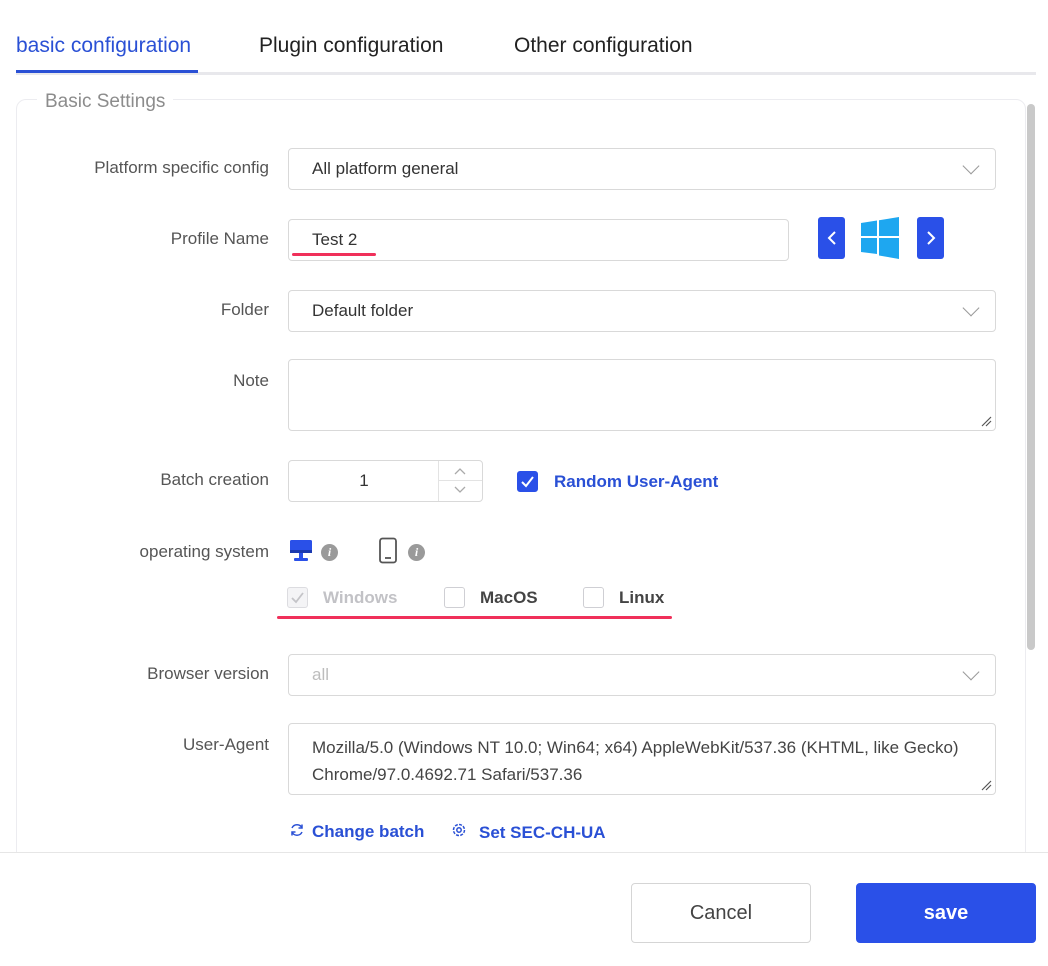 The height and width of the screenshot is (966, 1048). I want to click on stepper-up-button, so click(460, 471).